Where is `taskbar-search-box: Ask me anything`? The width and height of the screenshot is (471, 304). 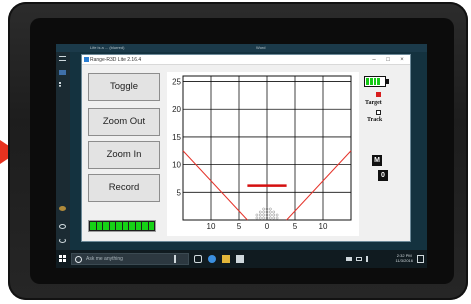
taskbar-search-box: Ask me anything is located at coordinates (130, 259).